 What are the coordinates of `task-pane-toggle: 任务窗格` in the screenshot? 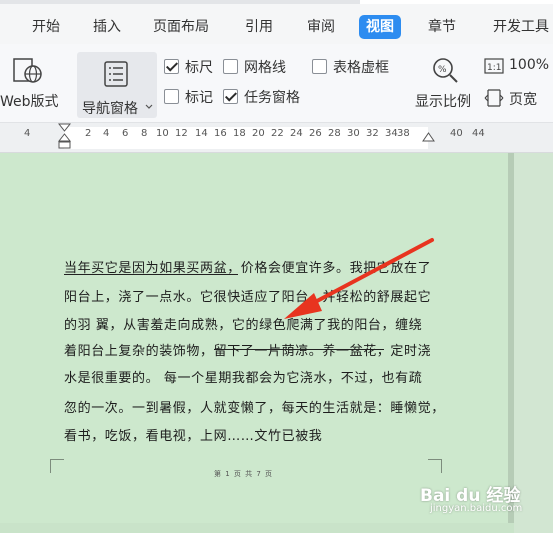 It's located at (266, 97).